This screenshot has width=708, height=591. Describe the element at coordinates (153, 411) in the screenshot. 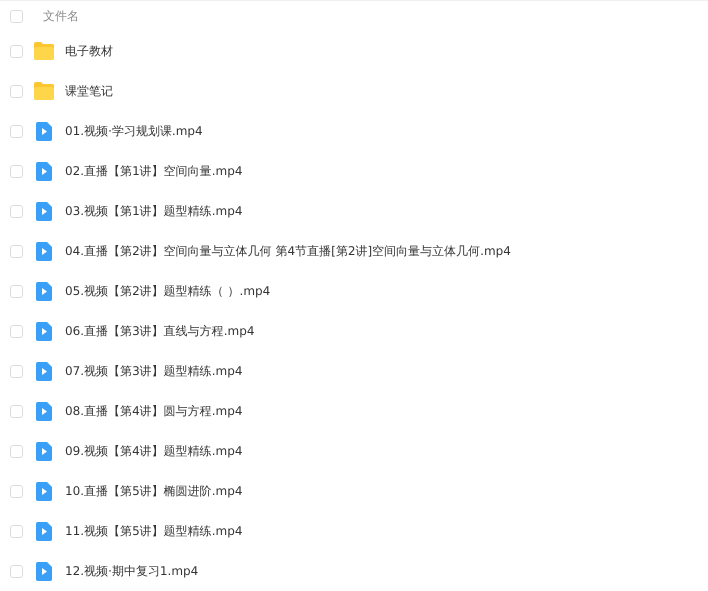

I see `file-name: 08.直播【第4讲】圆与方程.mp4` at that location.